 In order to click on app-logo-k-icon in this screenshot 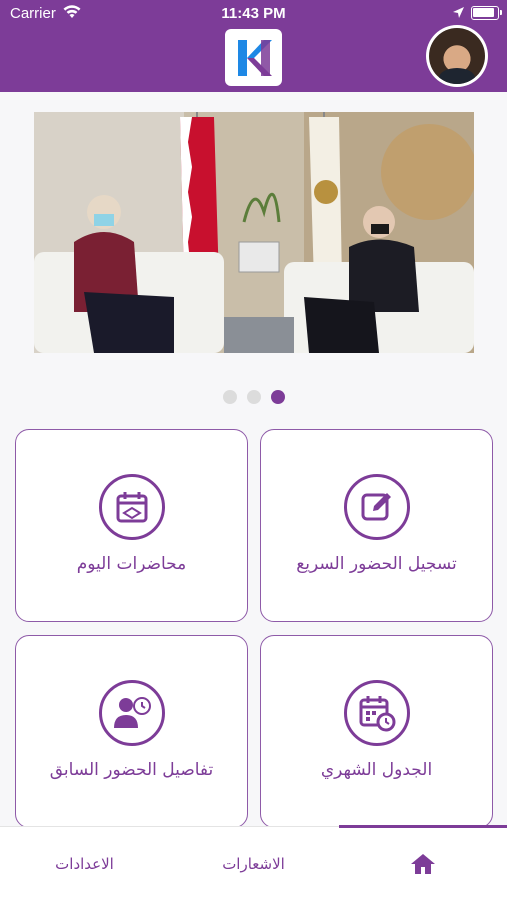, I will do `click(254, 57)`.